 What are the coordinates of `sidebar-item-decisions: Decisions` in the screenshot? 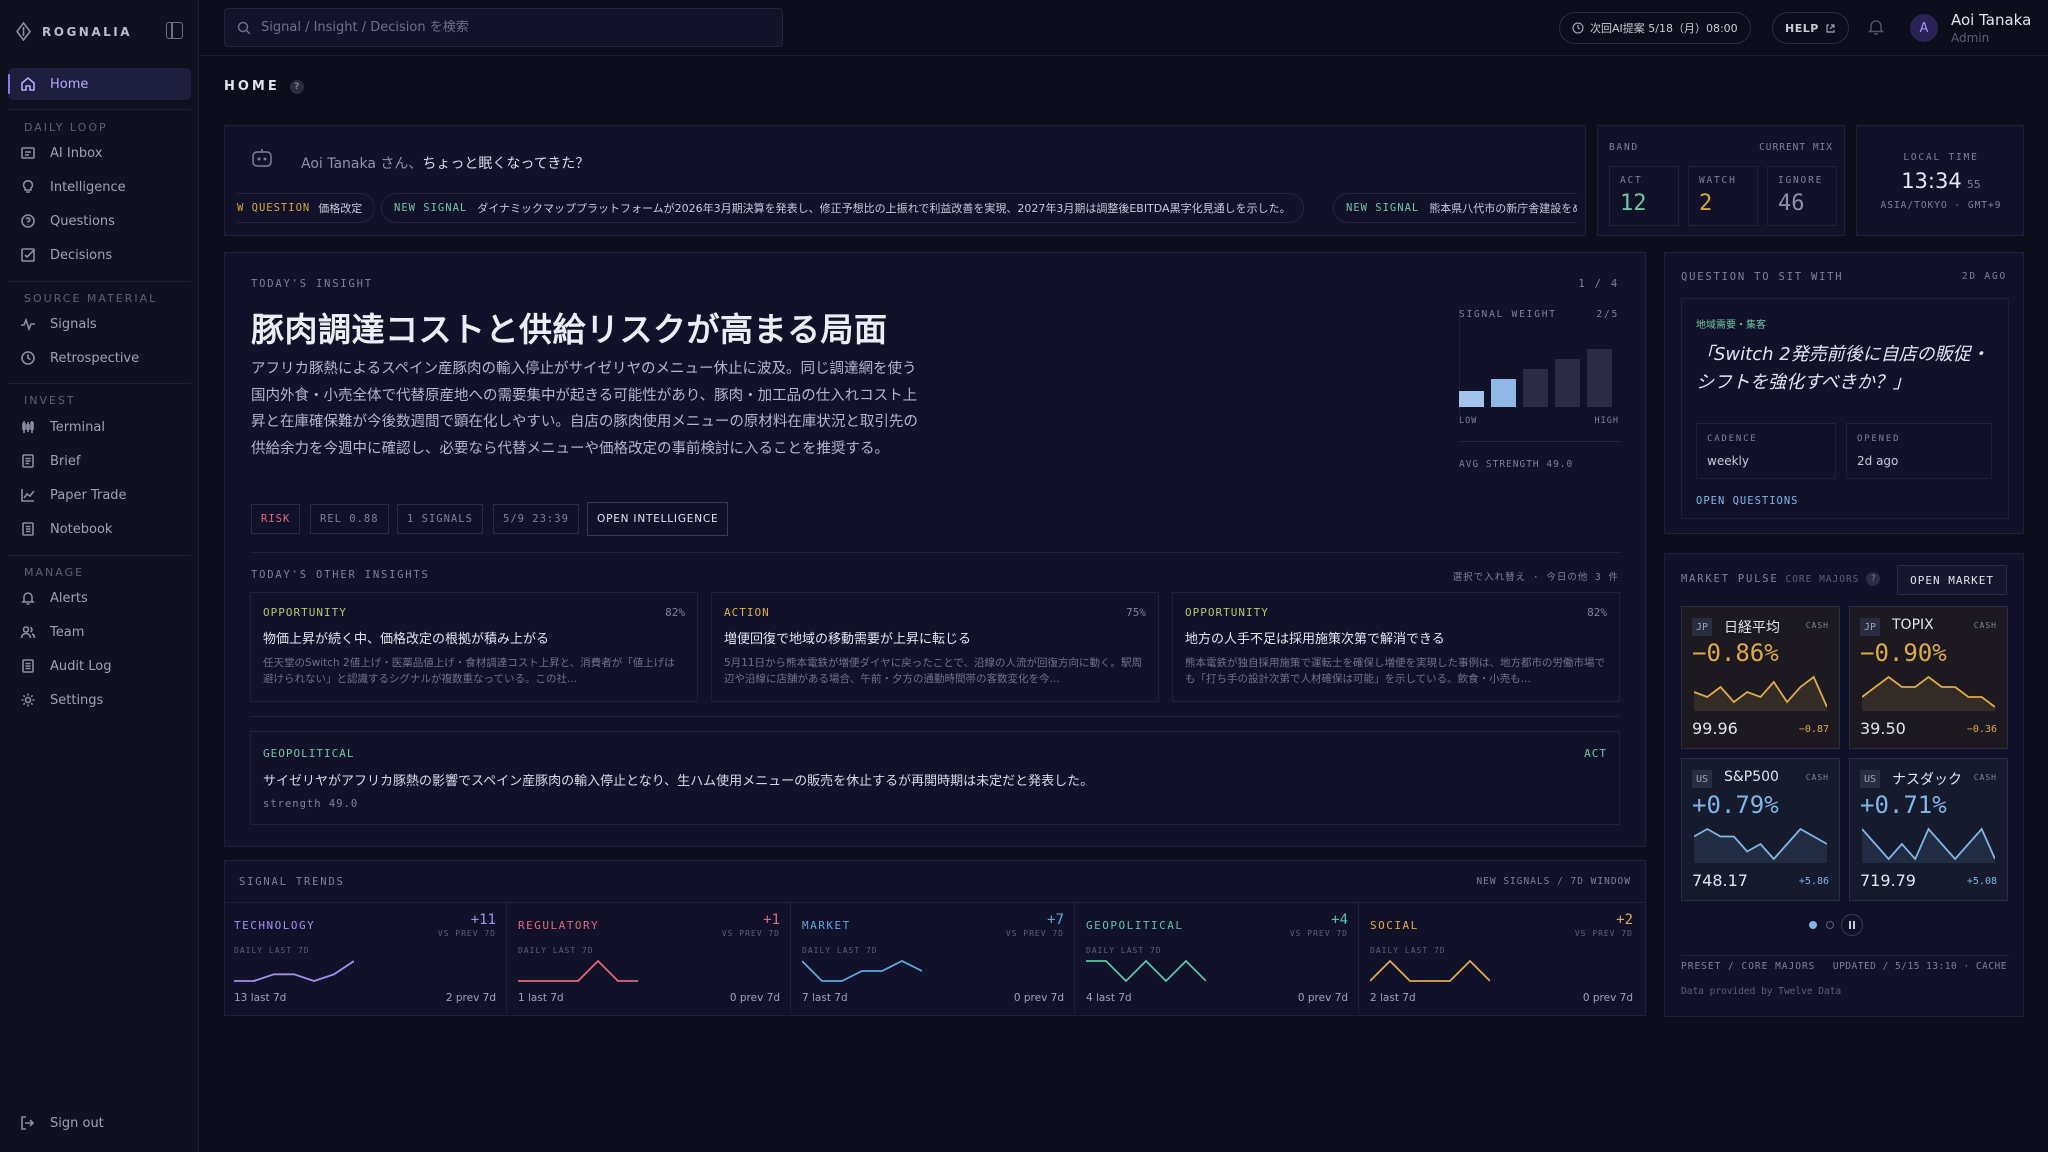 It's located at (99, 255).